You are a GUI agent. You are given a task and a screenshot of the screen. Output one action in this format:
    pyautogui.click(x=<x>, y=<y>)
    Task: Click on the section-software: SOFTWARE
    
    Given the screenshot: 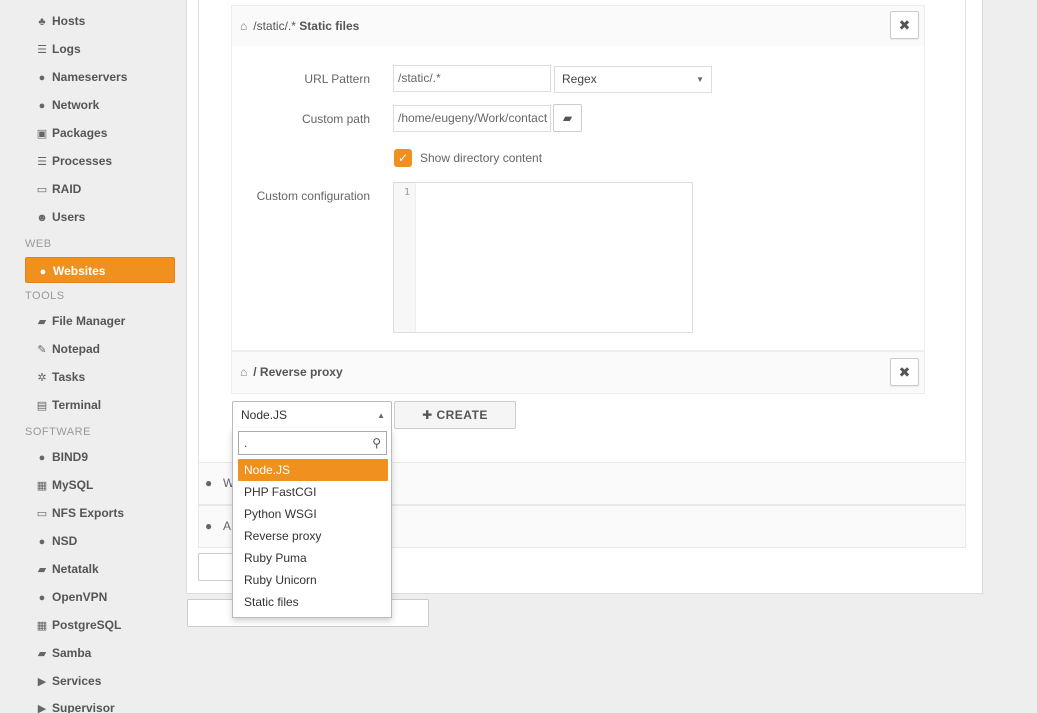 What is the action you would take?
    pyautogui.click(x=58, y=432)
    